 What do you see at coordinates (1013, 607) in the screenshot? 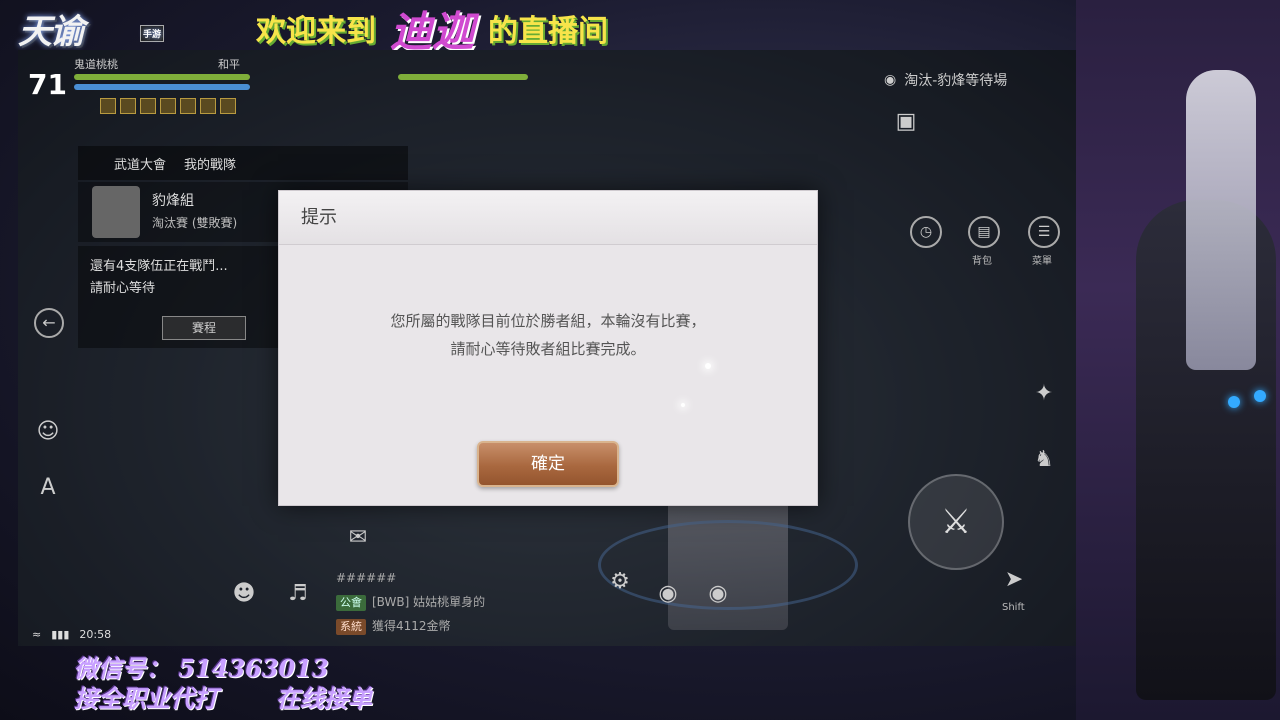
I see `skill-key-label: Shift` at bounding box center [1013, 607].